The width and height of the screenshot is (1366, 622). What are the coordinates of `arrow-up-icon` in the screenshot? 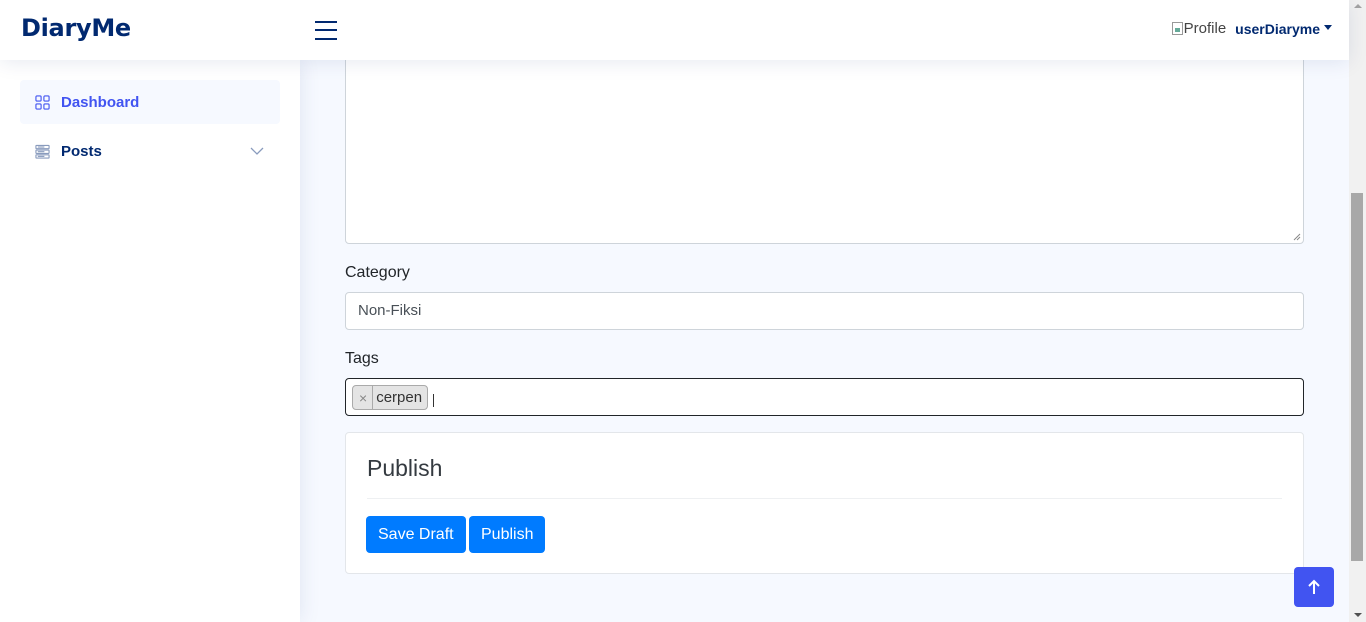 It's located at (1314, 586).